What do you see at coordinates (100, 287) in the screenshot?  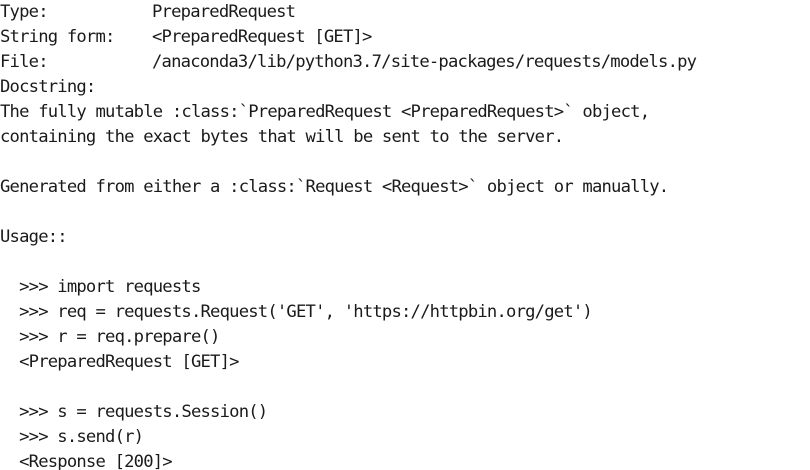 I see `code-example-line: >>> import requests` at bounding box center [100, 287].